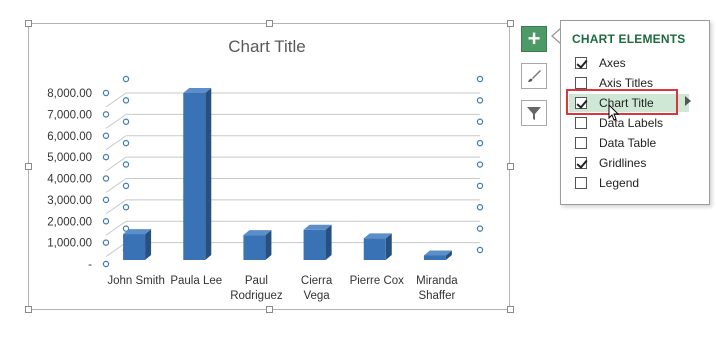 The width and height of the screenshot is (716, 348). Describe the element at coordinates (316, 296) in the screenshot. I see `x-tick-label: Vega` at that location.